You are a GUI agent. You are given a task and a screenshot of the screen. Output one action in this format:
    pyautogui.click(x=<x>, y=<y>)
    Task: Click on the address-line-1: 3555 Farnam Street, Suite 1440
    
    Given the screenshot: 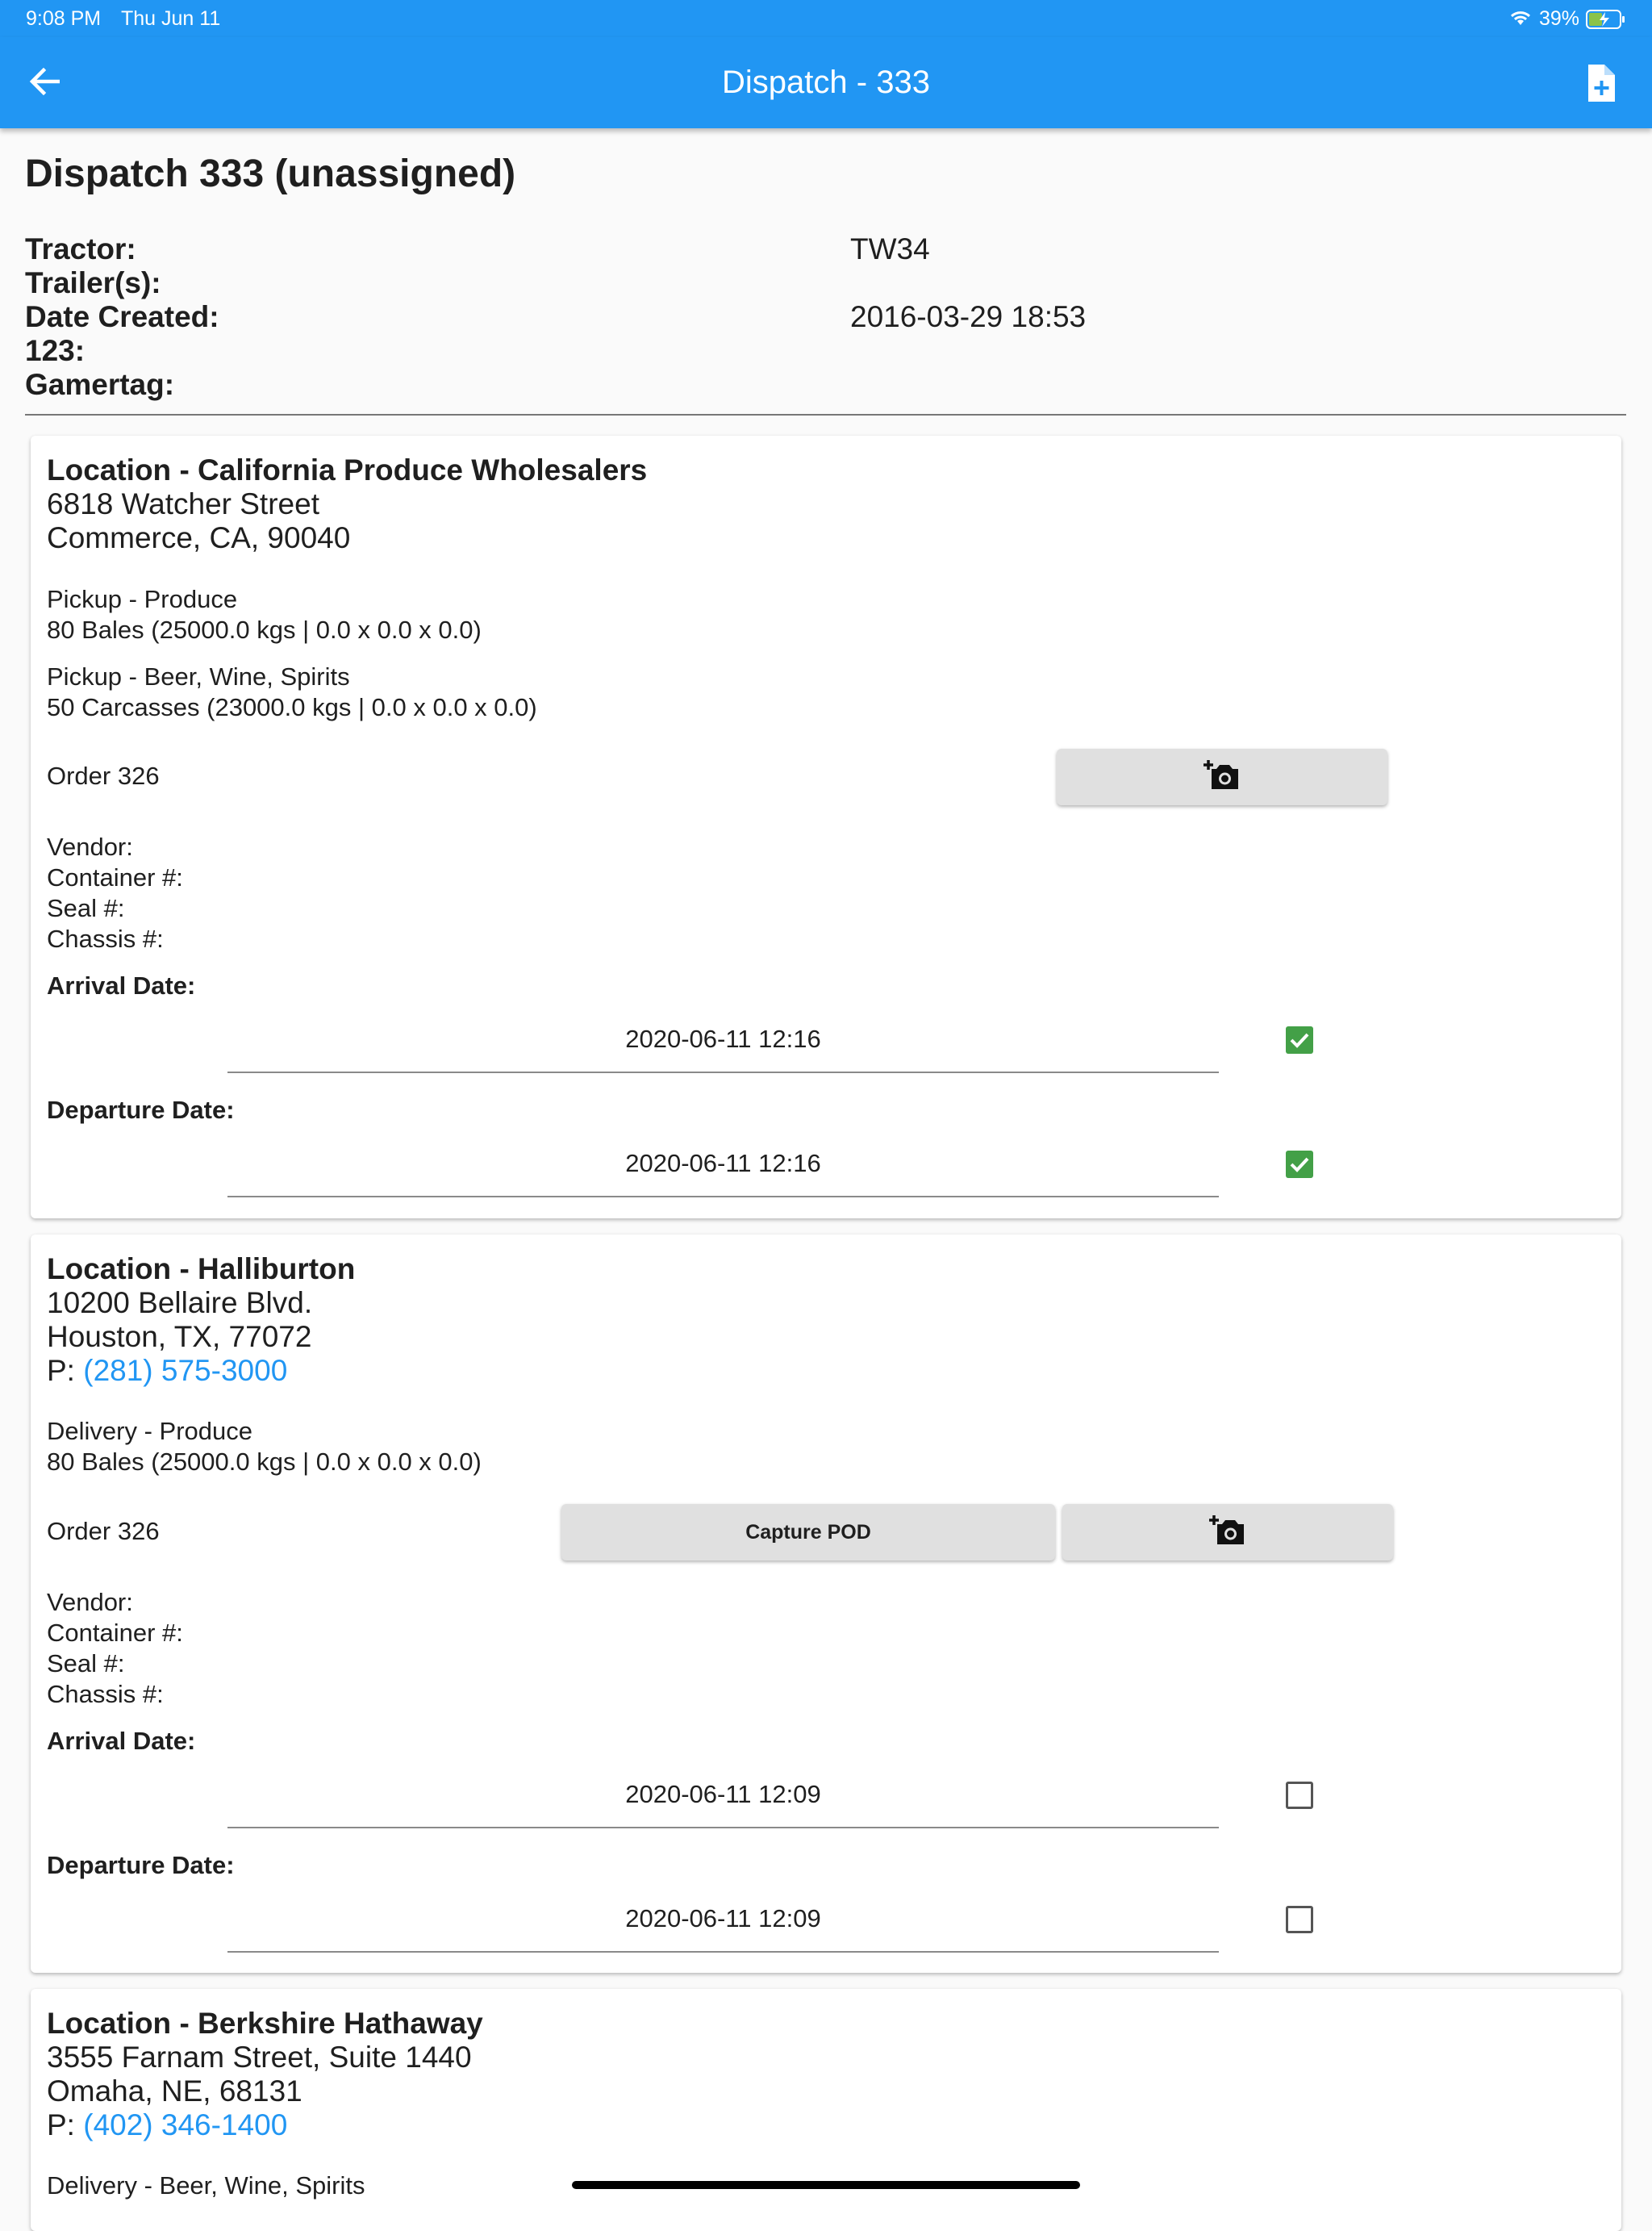 What is the action you would take?
    pyautogui.click(x=259, y=2057)
    